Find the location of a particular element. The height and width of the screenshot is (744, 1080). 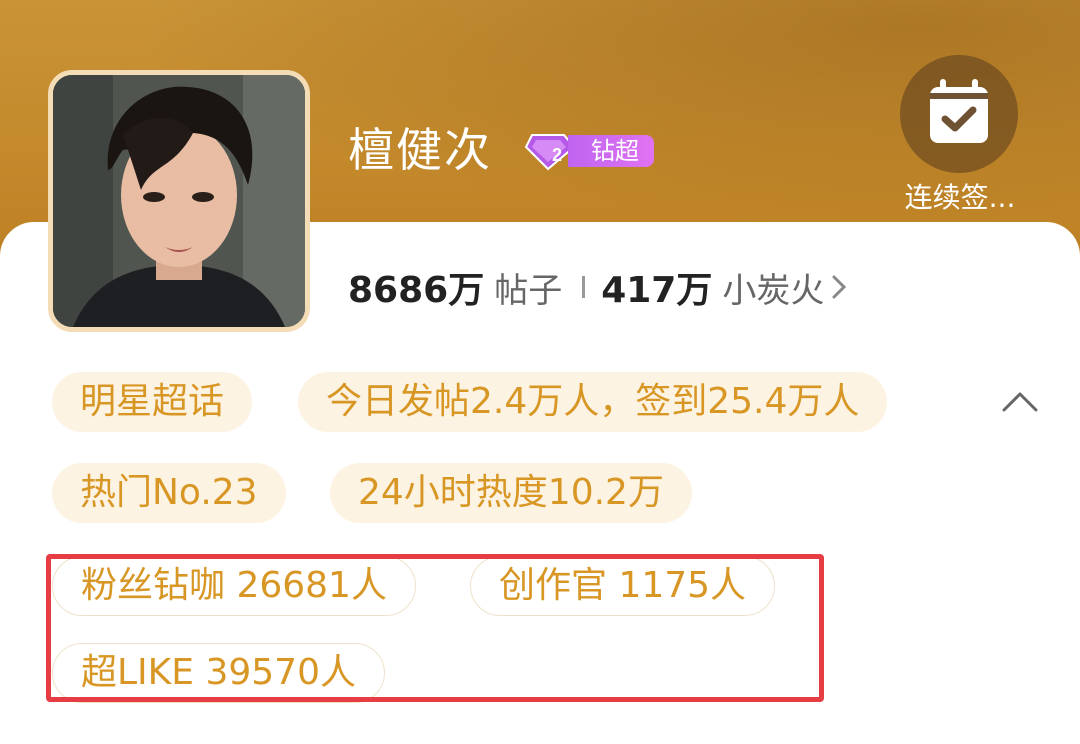

posts-label: 帖子 is located at coordinates (528, 290).